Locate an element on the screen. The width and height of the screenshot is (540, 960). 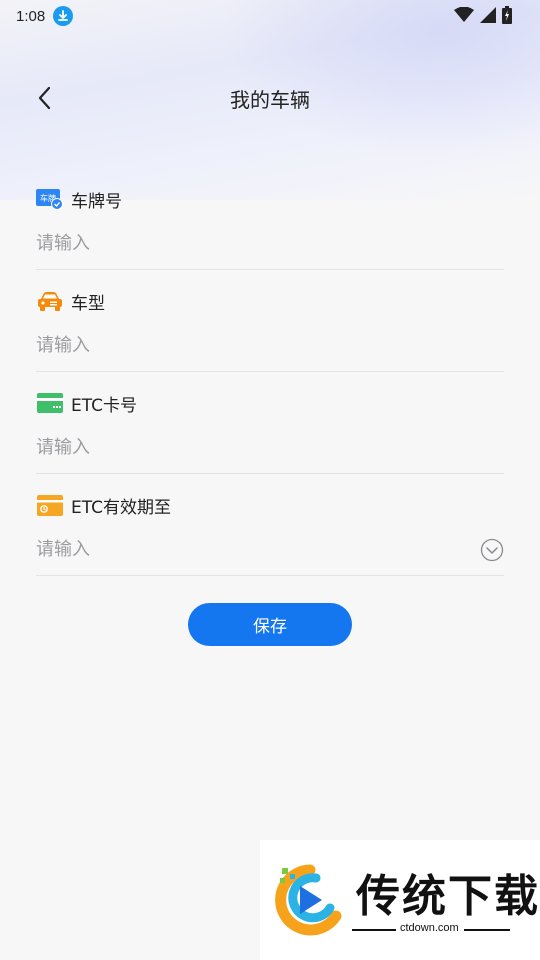
signal-icon is located at coordinates (488, 17).